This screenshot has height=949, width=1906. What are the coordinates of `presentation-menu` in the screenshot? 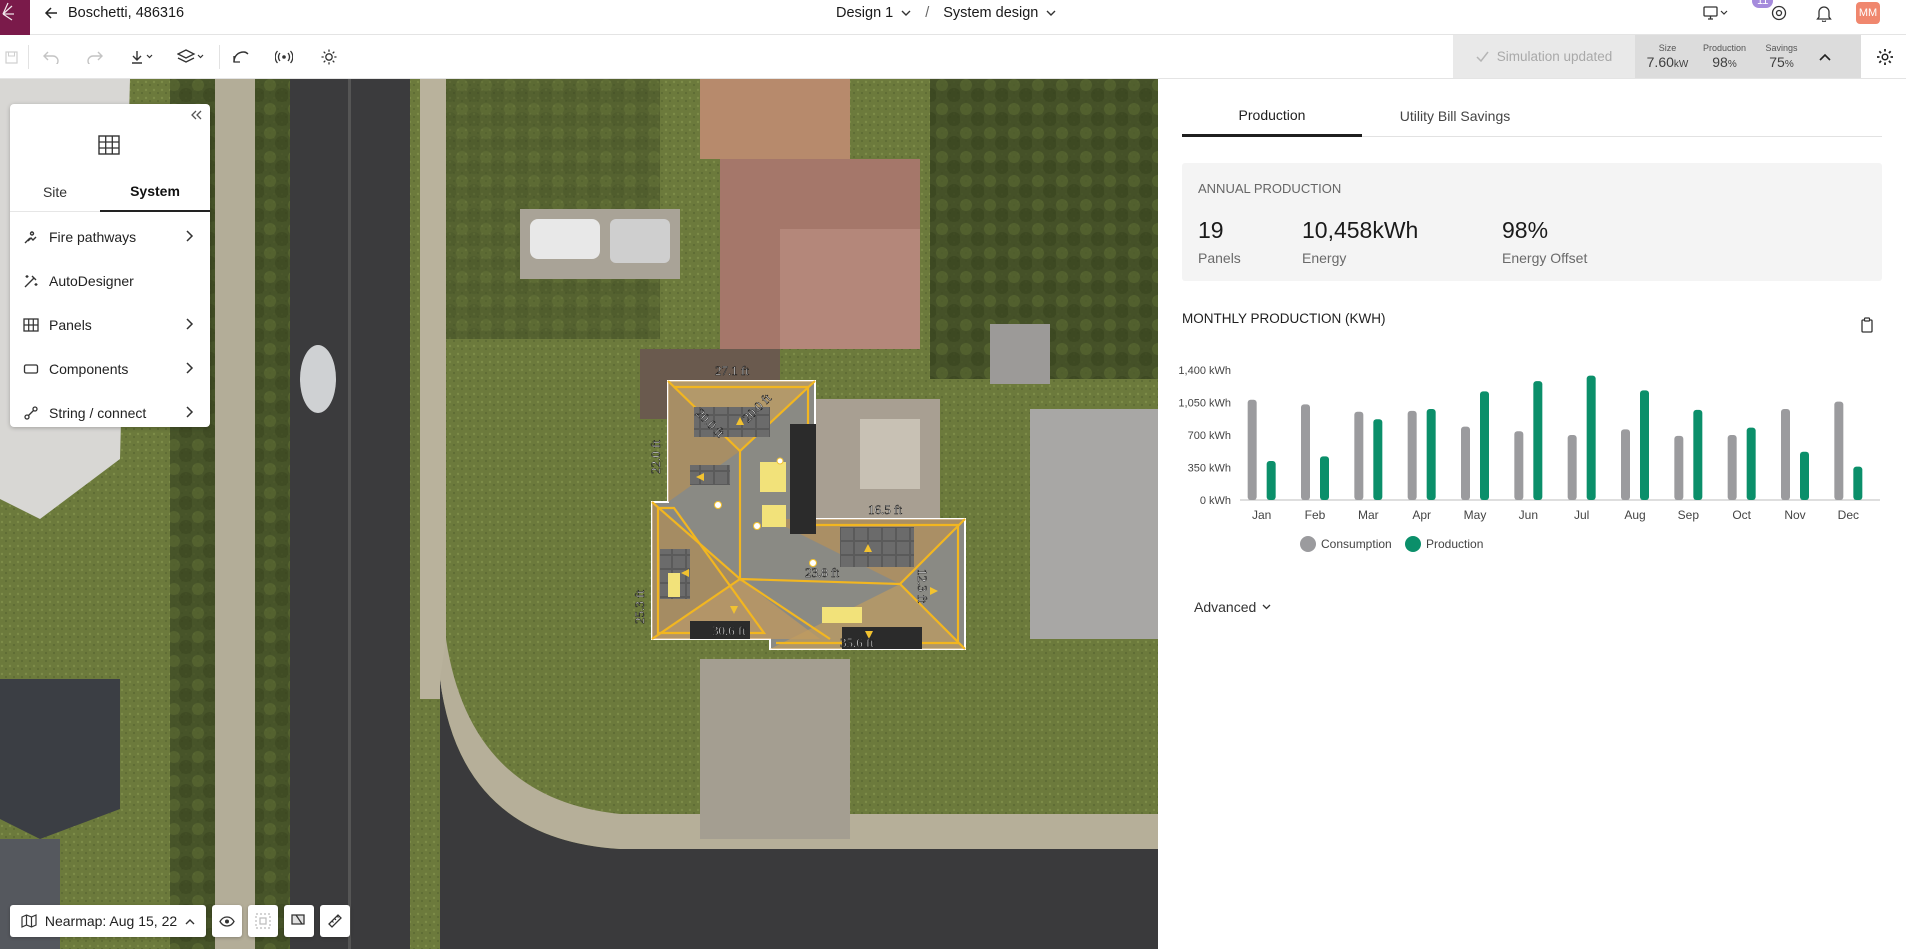 It's located at (1716, 13).